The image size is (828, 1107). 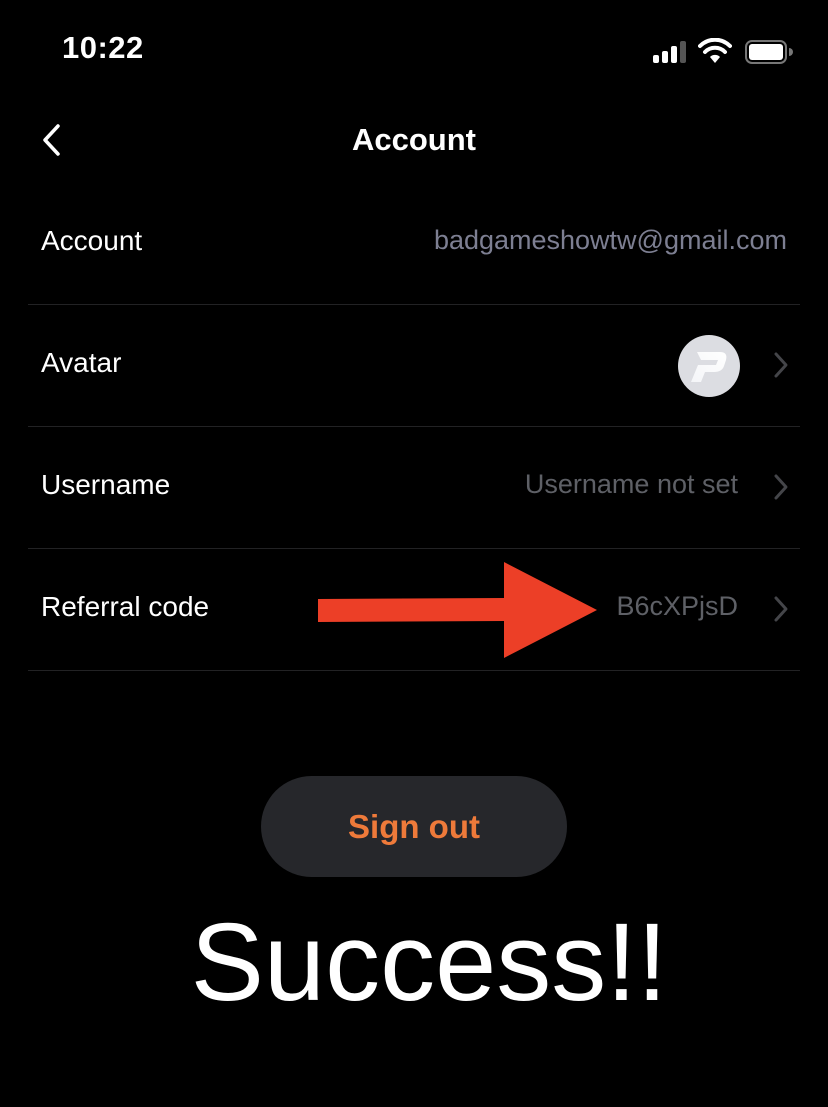 What do you see at coordinates (81, 362) in the screenshot?
I see `row-label: Avatar` at bounding box center [81, 362].